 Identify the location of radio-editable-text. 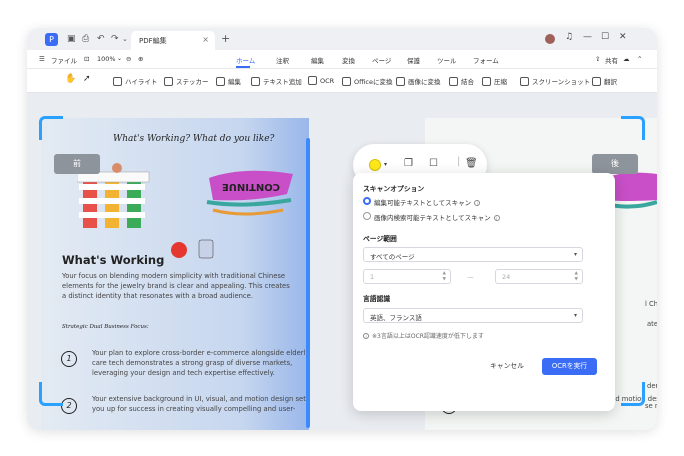
(367, 201).